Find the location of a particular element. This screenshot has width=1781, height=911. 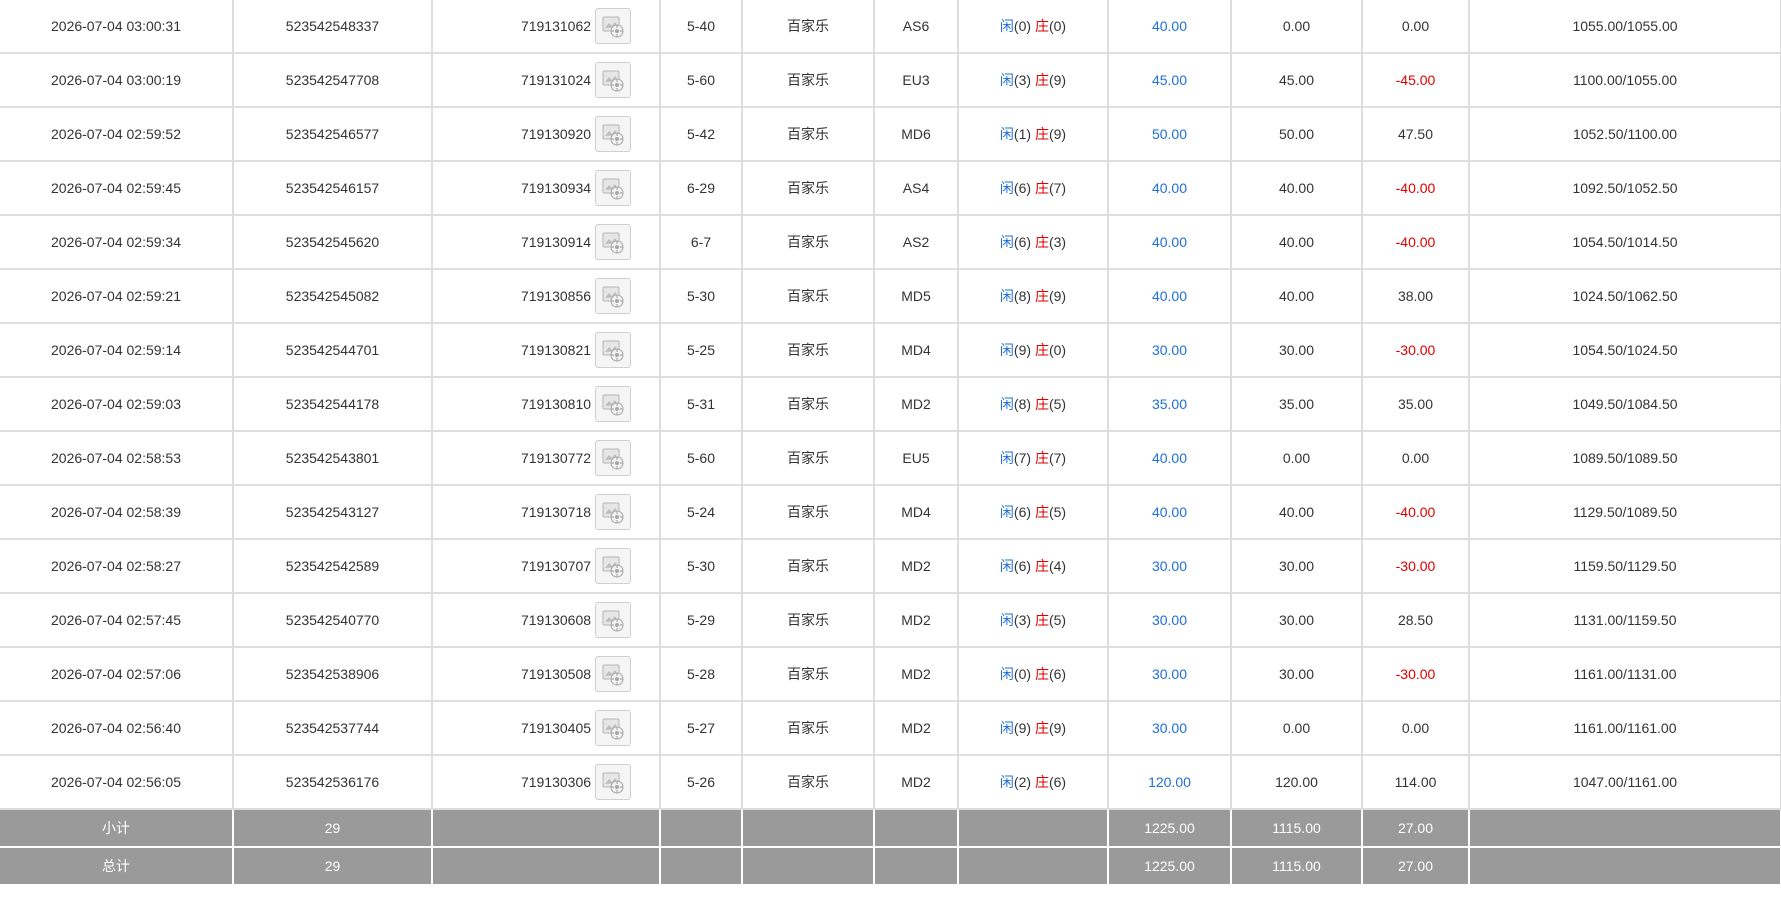

shoe-cell: 5-40 is located at coordinates (701, 27).